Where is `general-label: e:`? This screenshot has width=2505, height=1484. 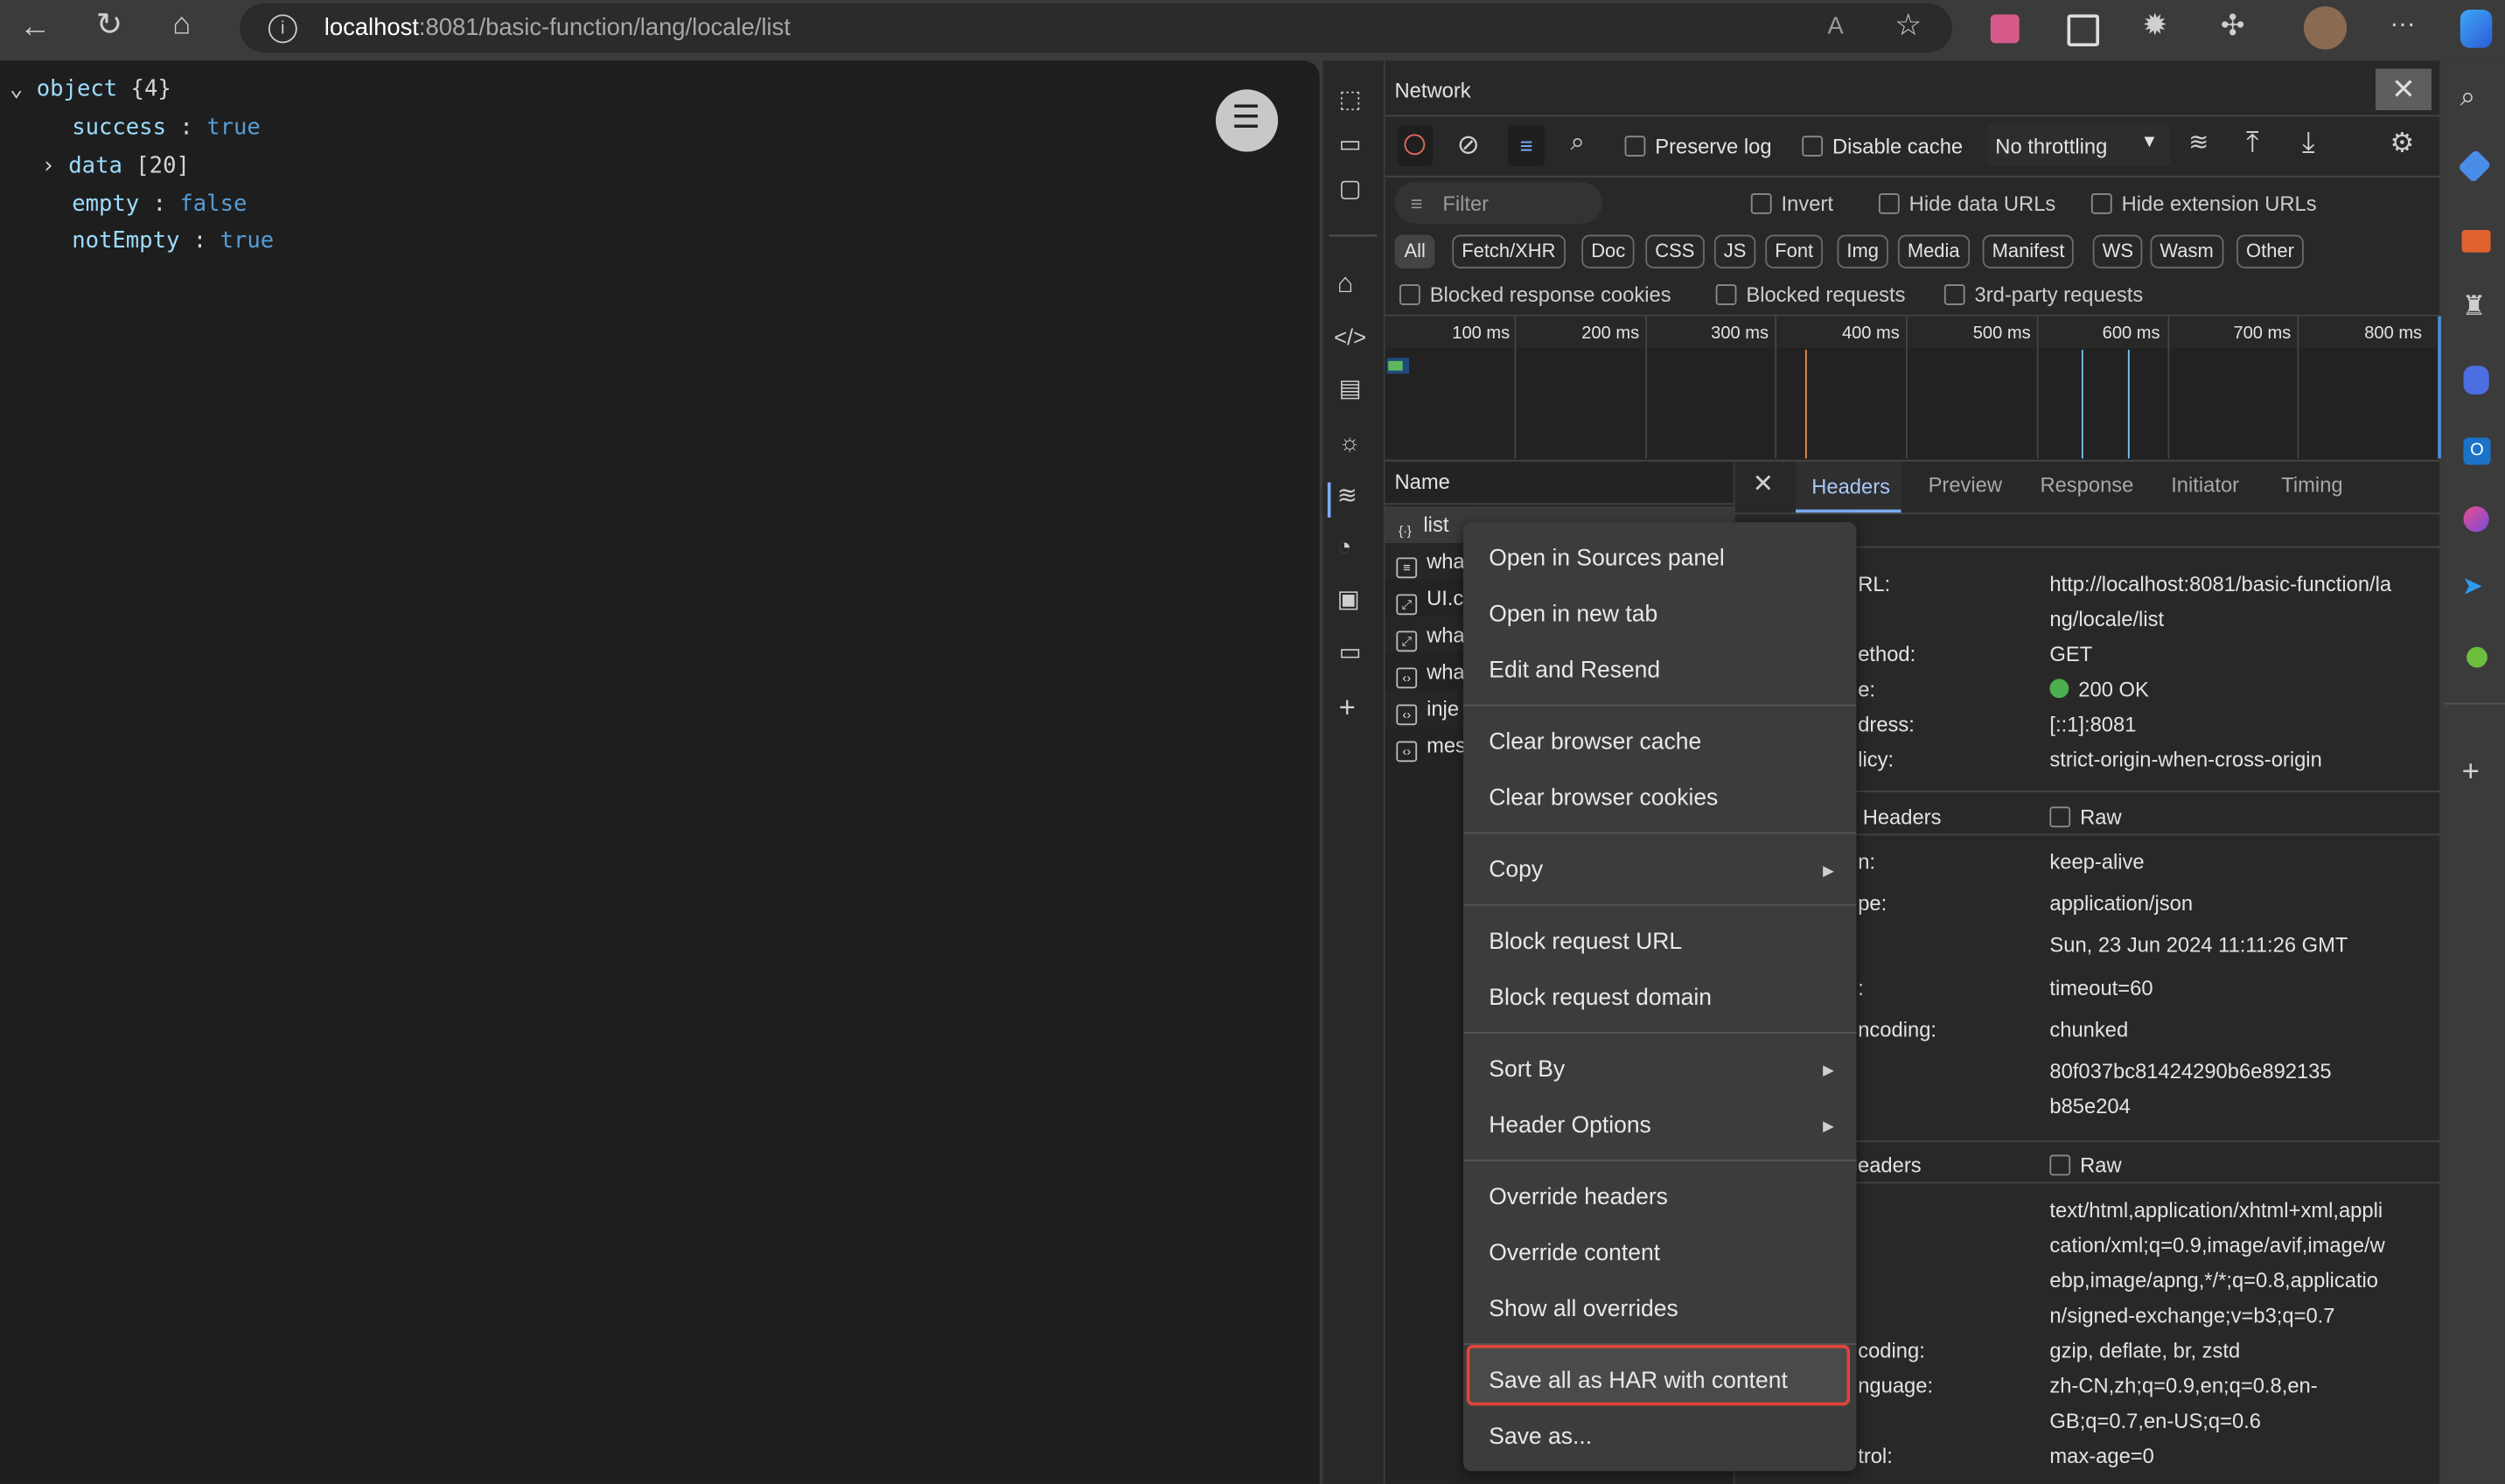 general-label: e: is located at coordinates (1867, 689).